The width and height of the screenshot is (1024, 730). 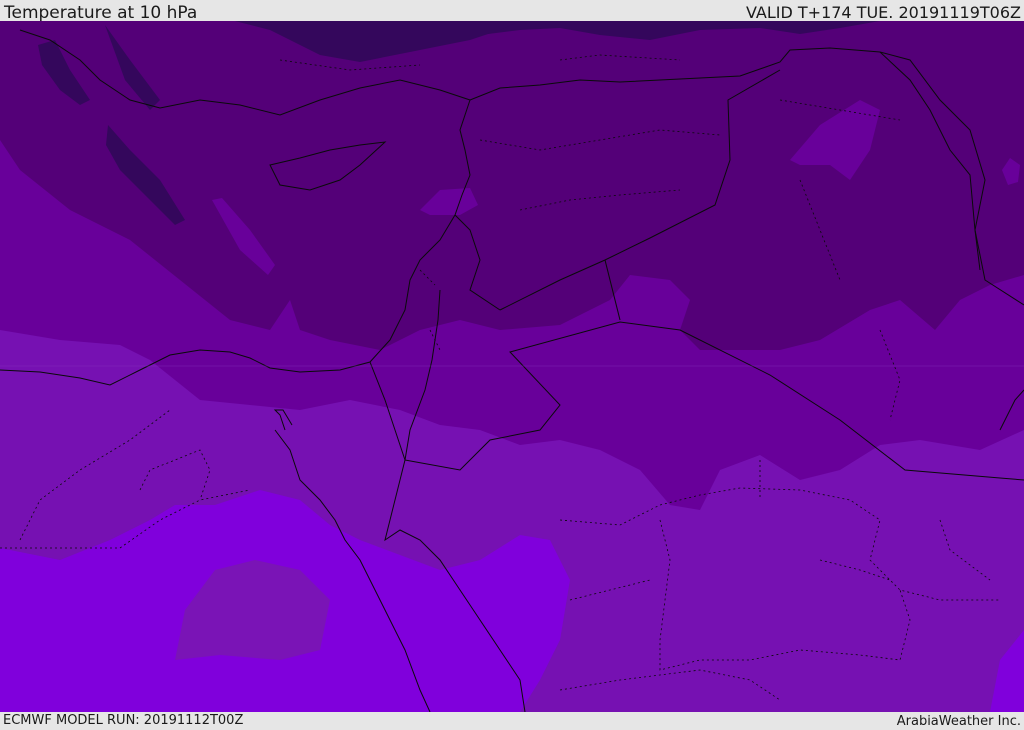 I want to click on map-title: Temperature at 10 hPa, so click(x=101, y=13).